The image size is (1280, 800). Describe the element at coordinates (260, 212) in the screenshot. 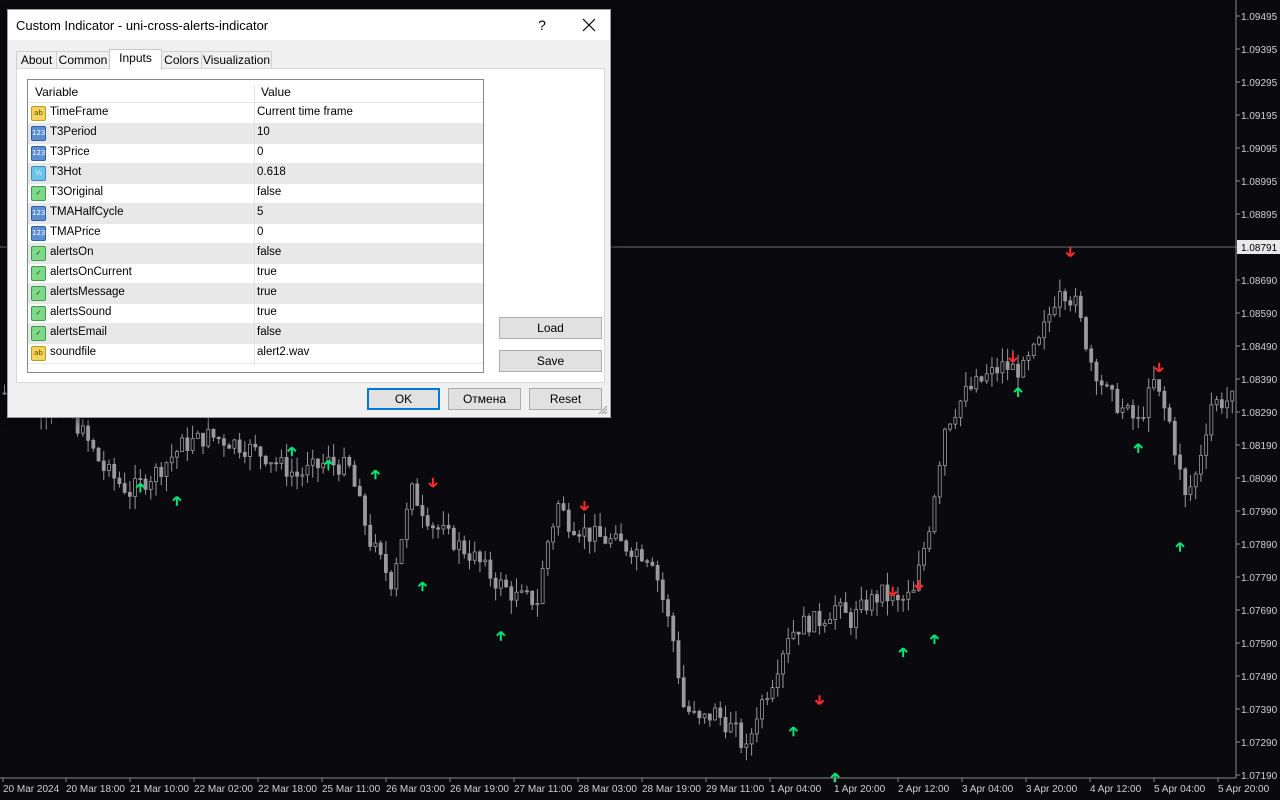

I see `input-value: 5` at that location.